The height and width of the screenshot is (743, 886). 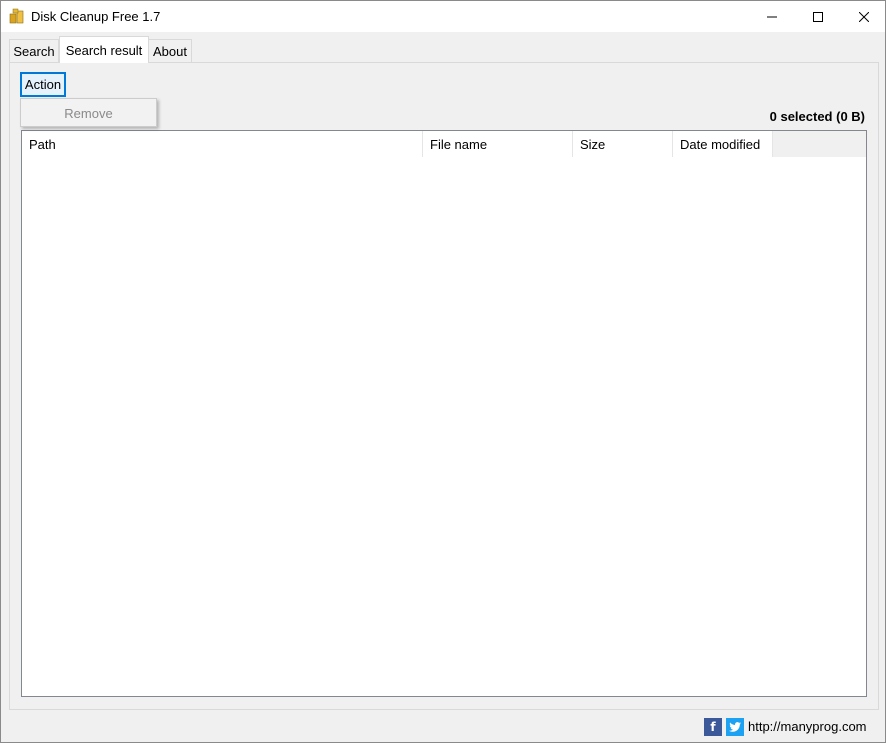 What do you see at coordinates (42, 144) in the screenshot?
I see `column-header-path-label: Path` at bounding box center [42, 144].